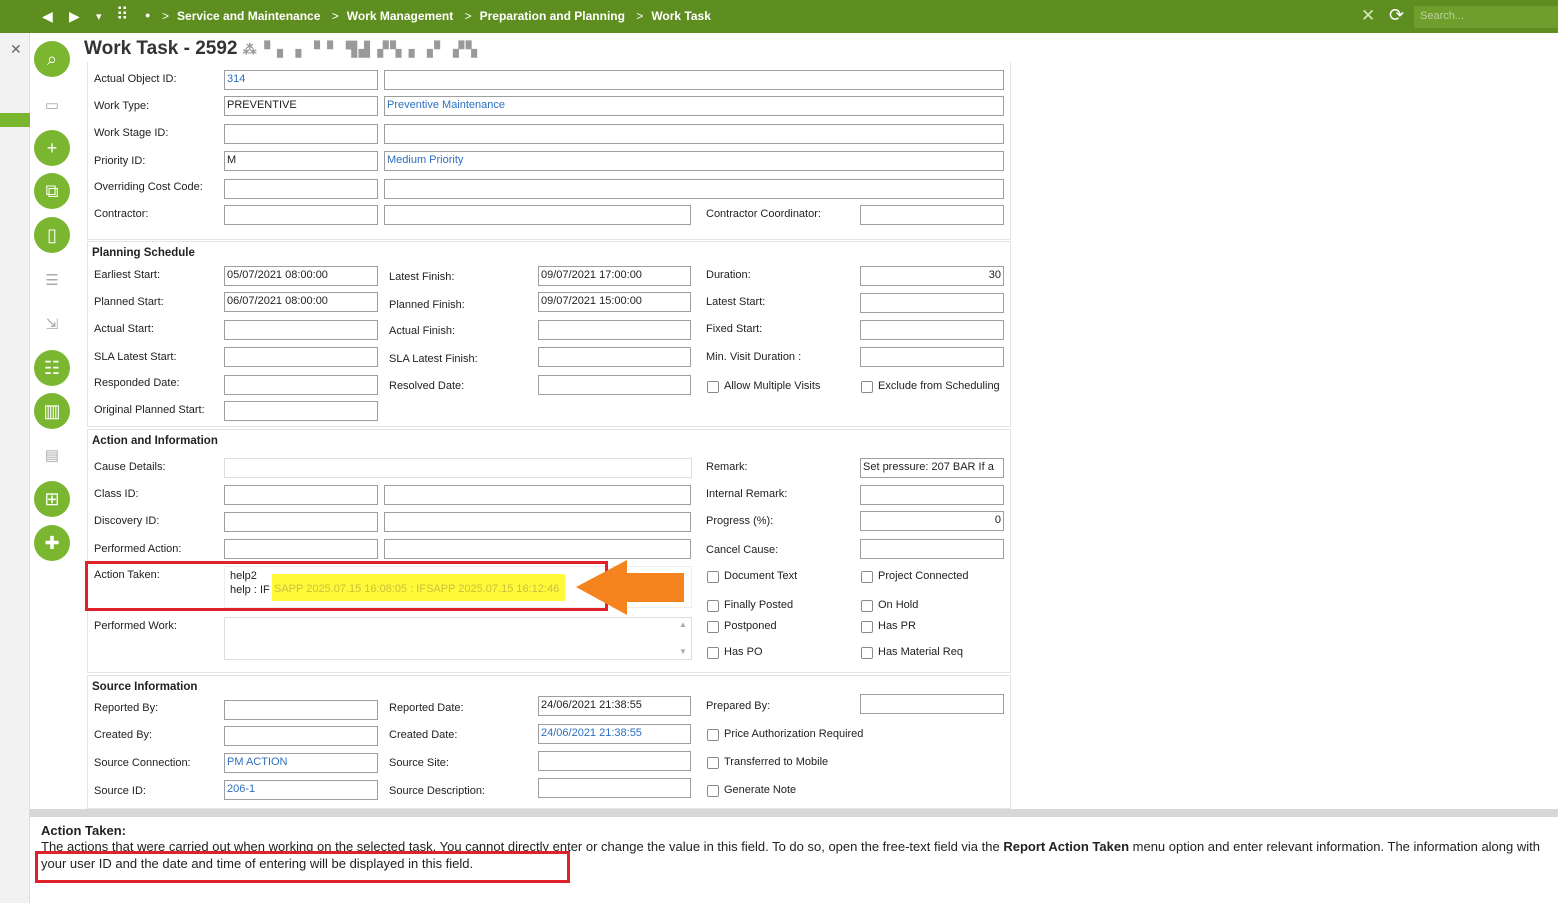  What do you see at coordinates (681, 16) in the screenshot?
I see `breadcrumb-item-work-task: Work Task` at bounding box center [681, 16].